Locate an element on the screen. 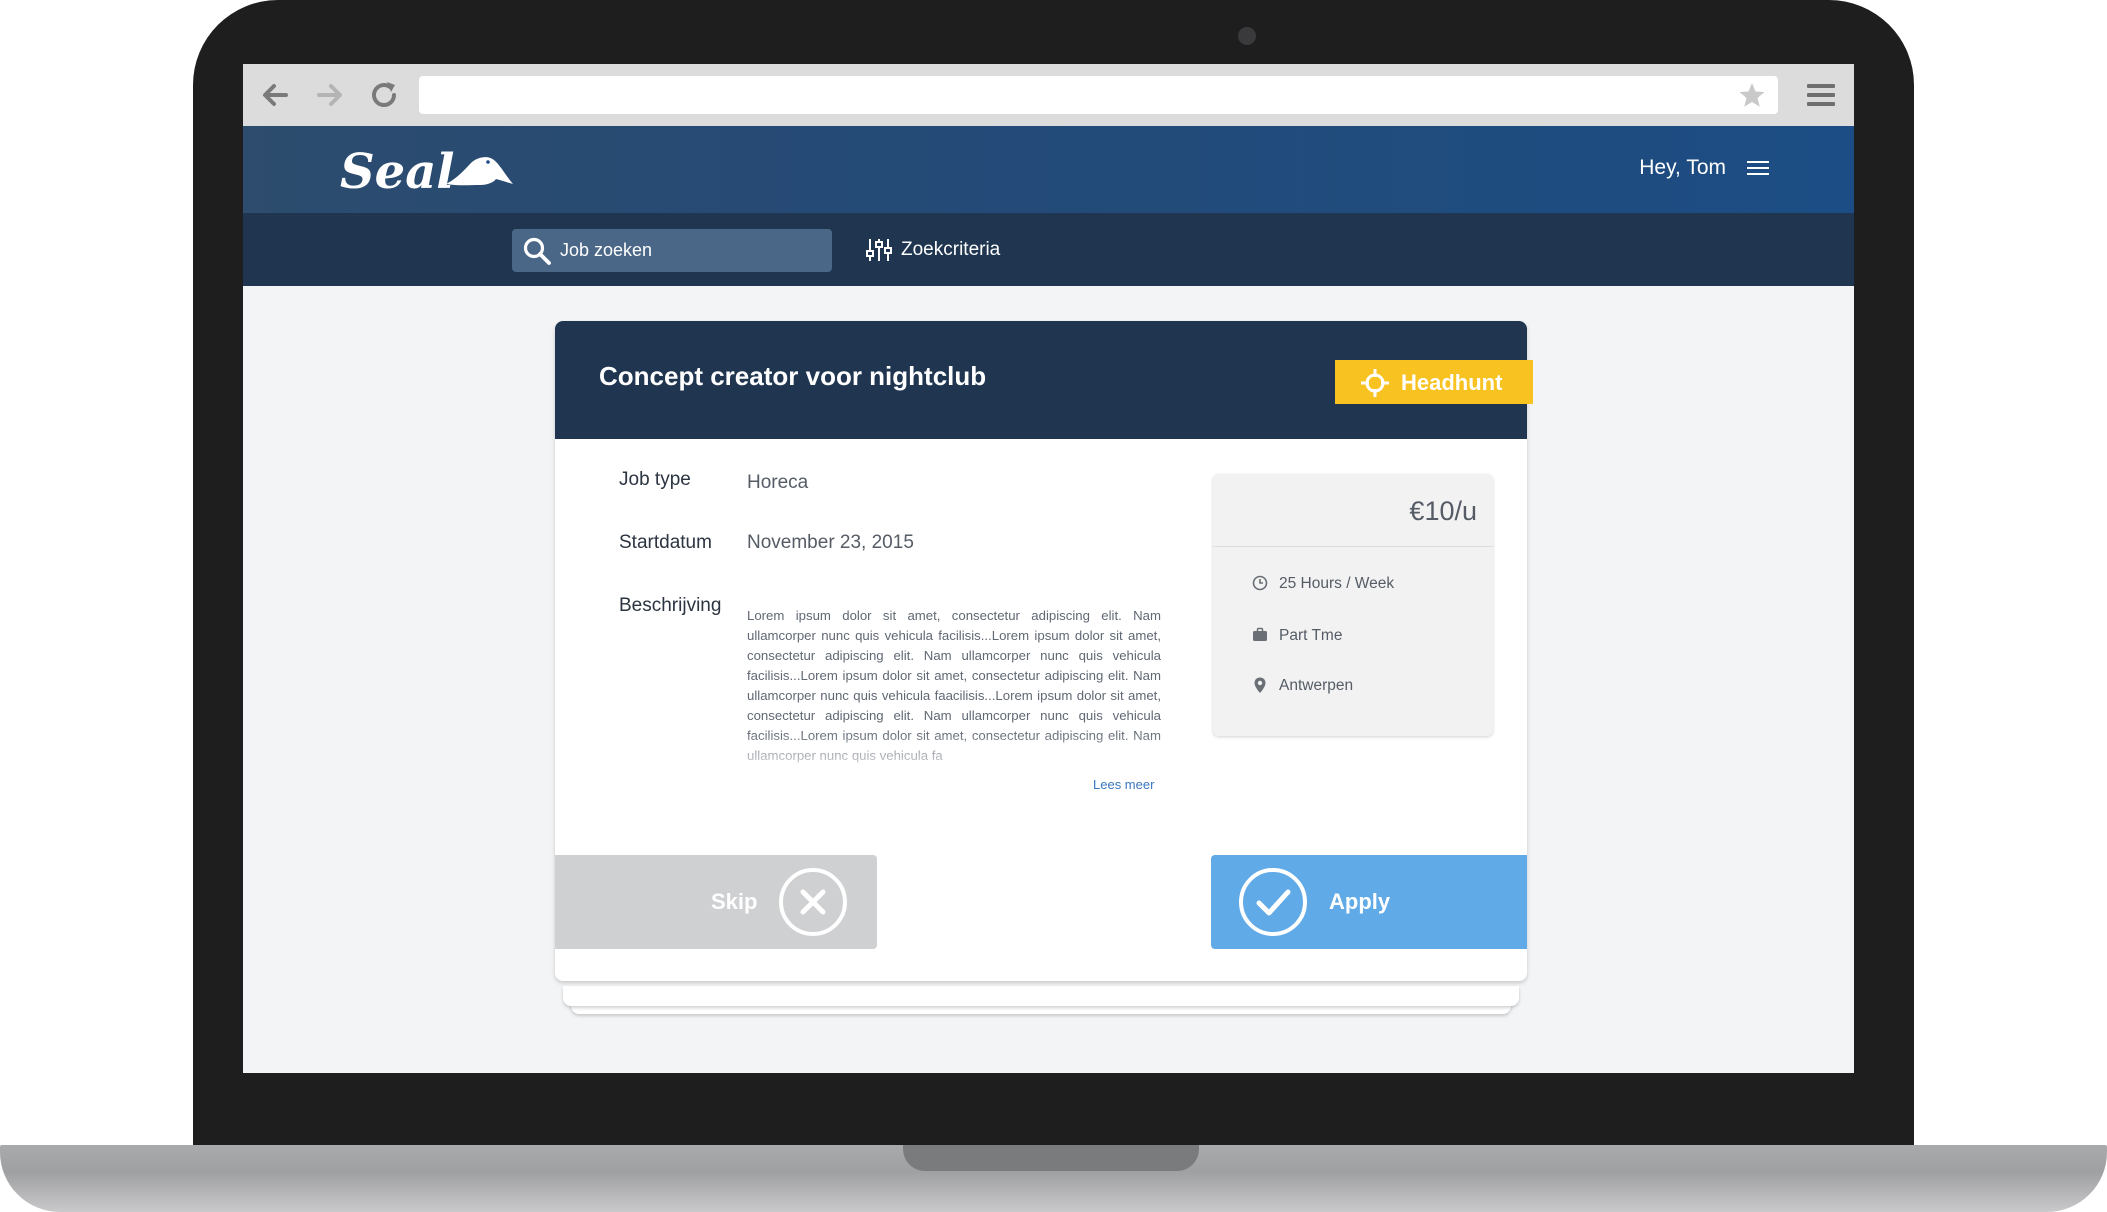 The image size is (2107, 1212). star-icon is located at coordinates (1752, 95).